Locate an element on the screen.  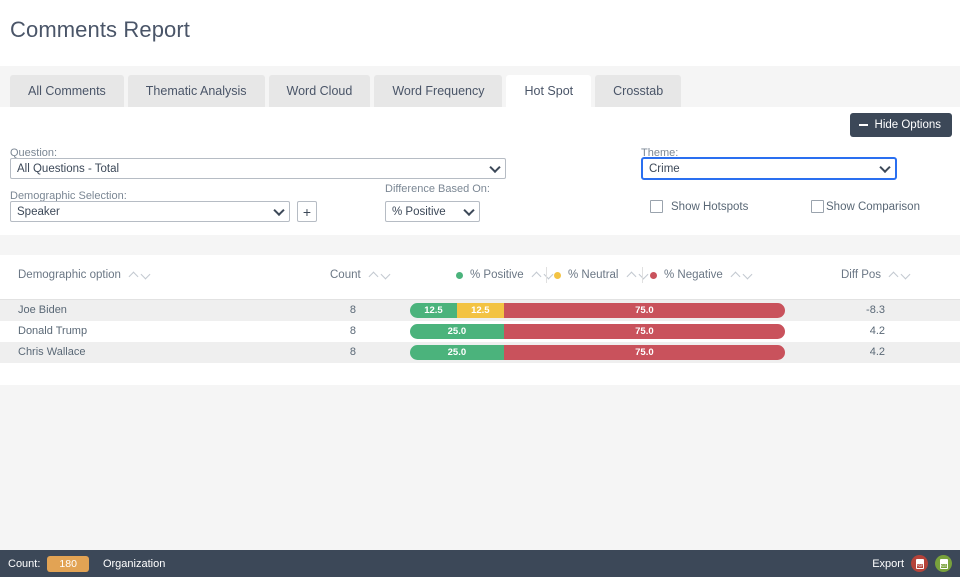
difference-select: % Positive is located at coordinates (432, 211).